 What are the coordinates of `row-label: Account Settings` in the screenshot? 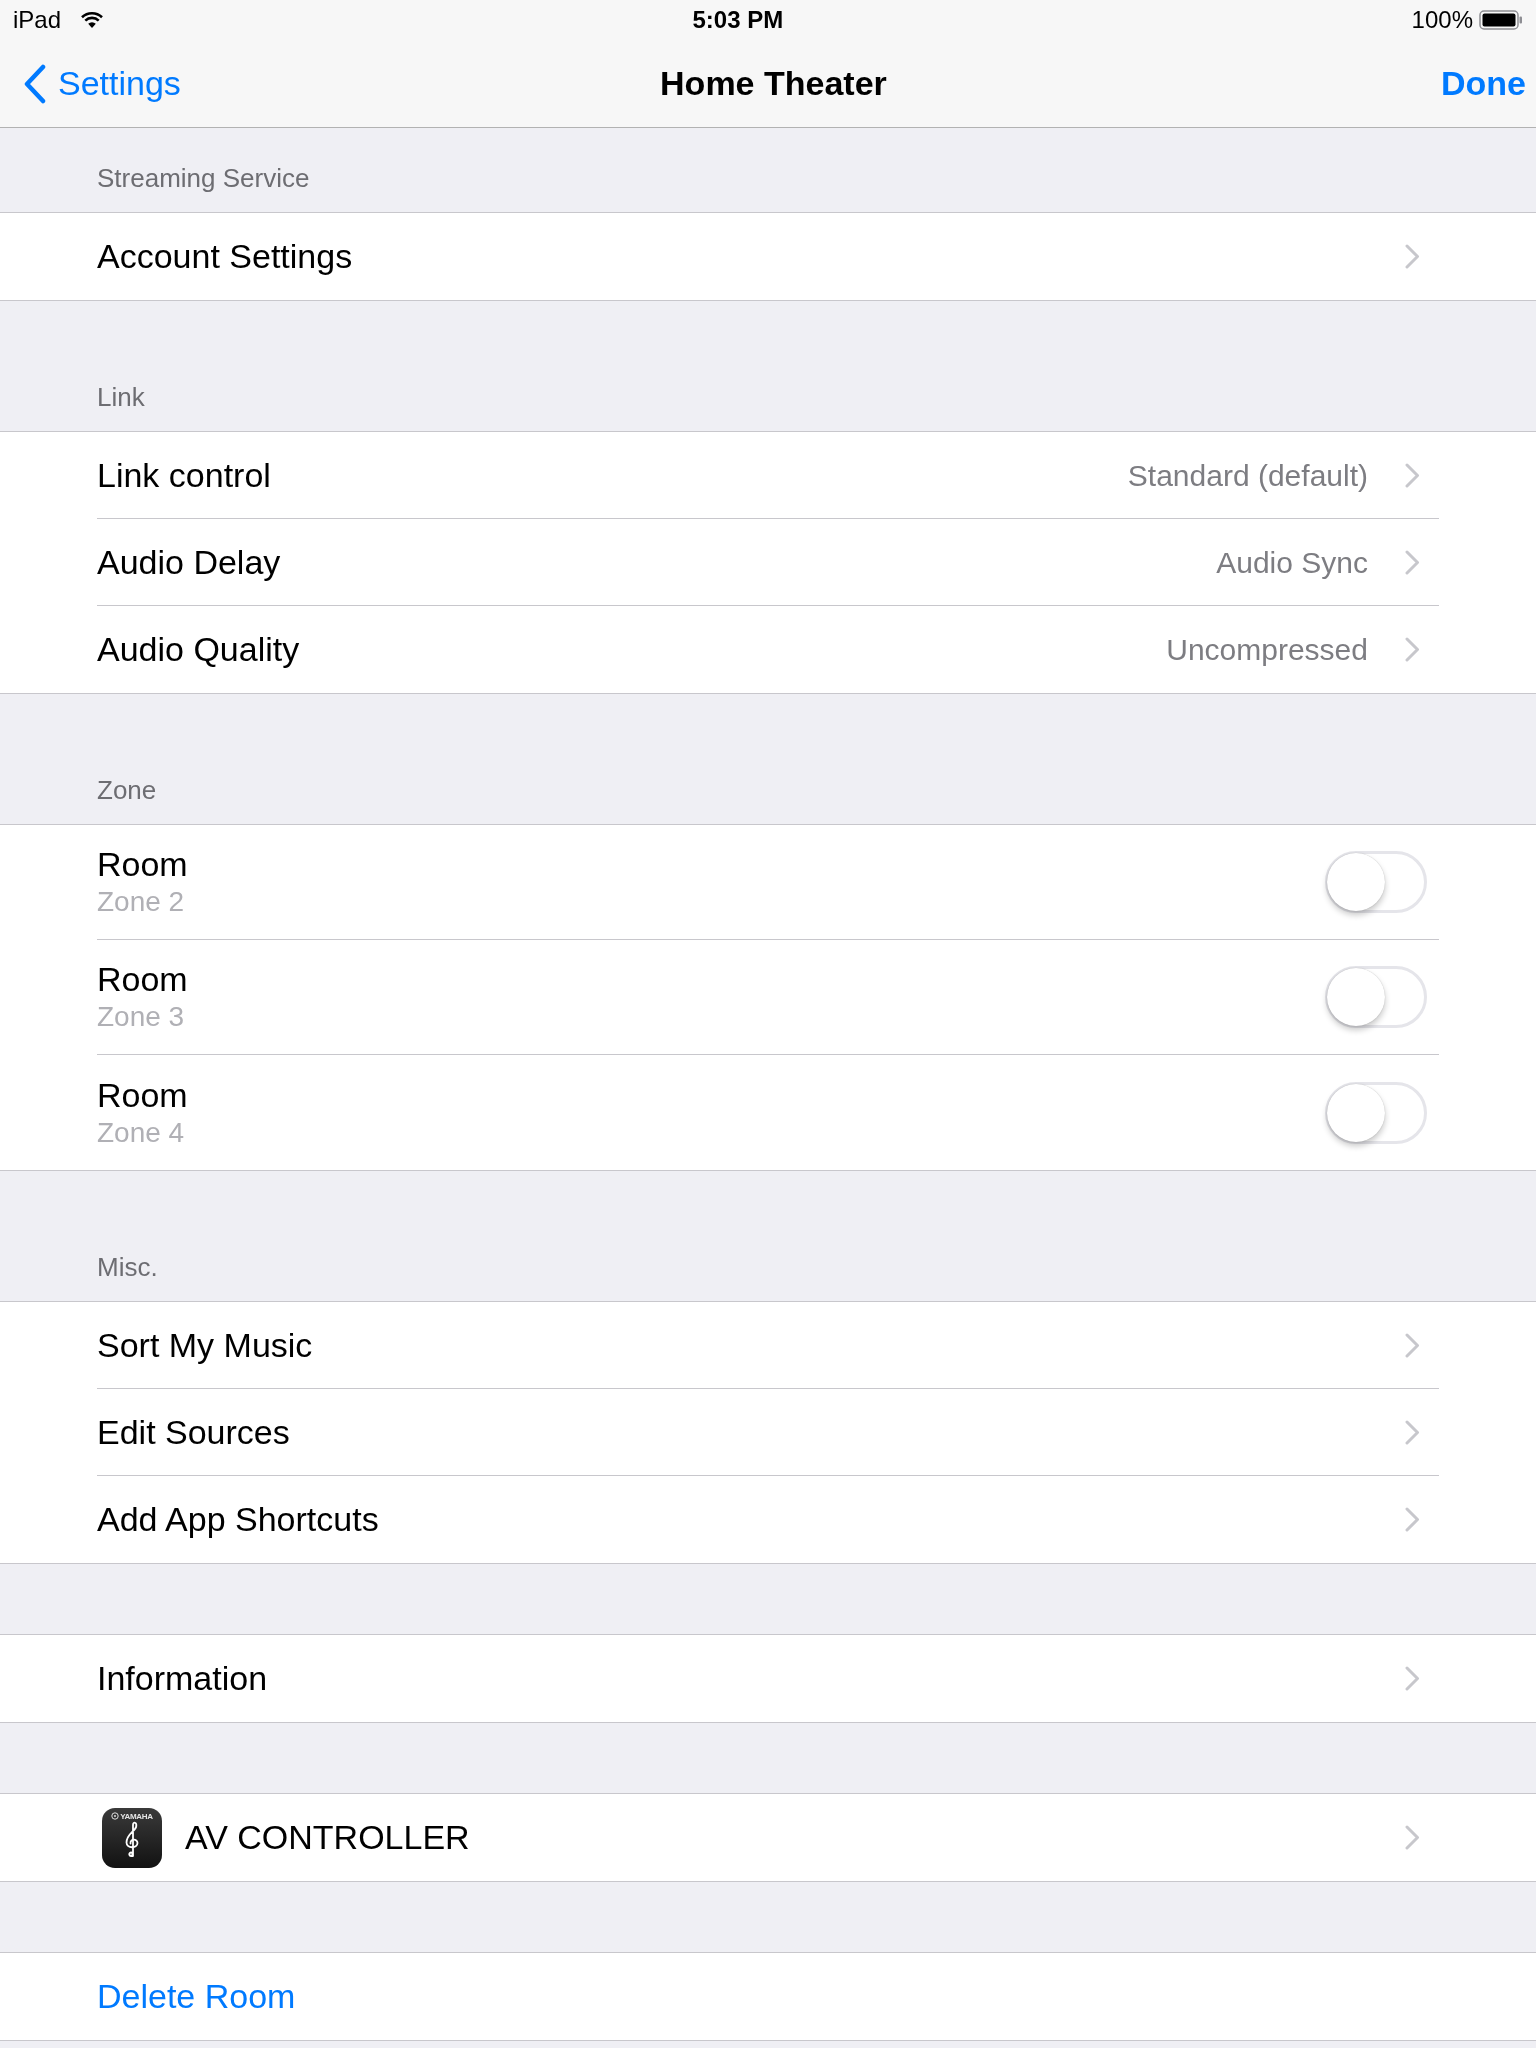 It's located at (225, 256).